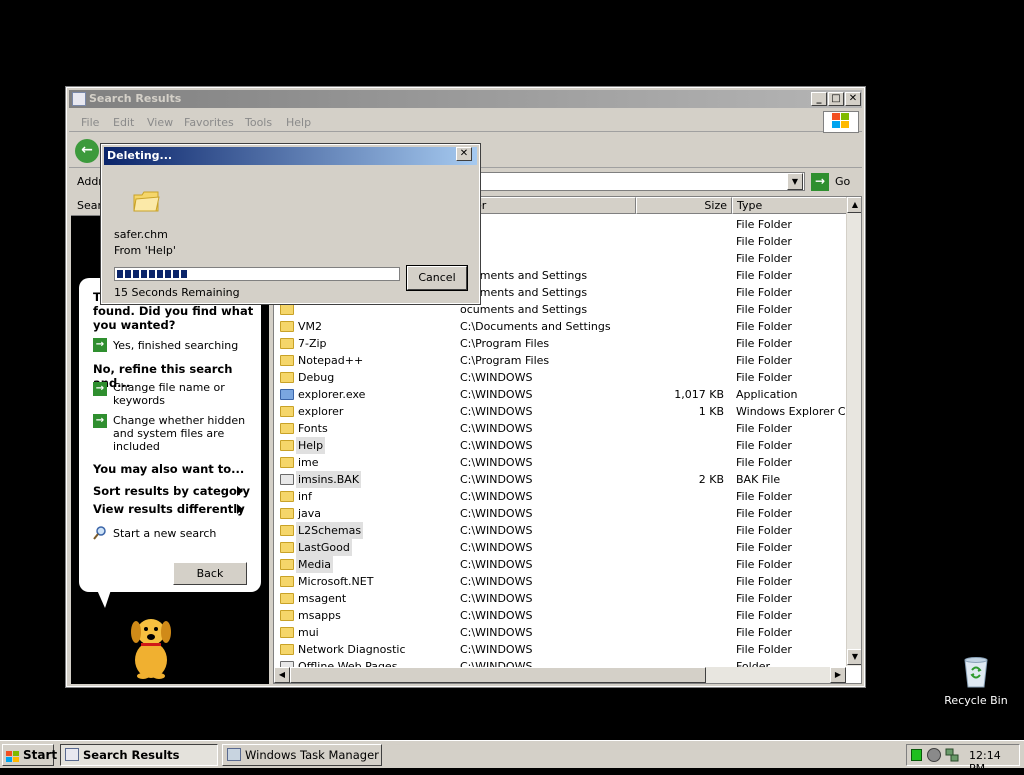 This screenshot has height=775, width=1024. What do you see at coordinates (559, 615) in the screenshot?
I see `table-row: msapps C:\WINDOWS File Folder` at bounding box center [559, 615].